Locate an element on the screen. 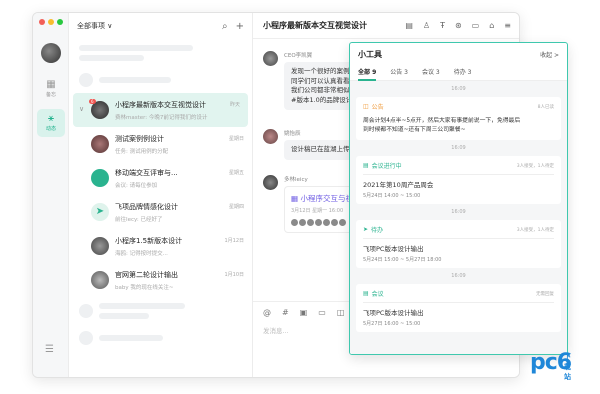 The image size is (600, 394). conversation-time: 星期五 is located at coordinates (236, 173).